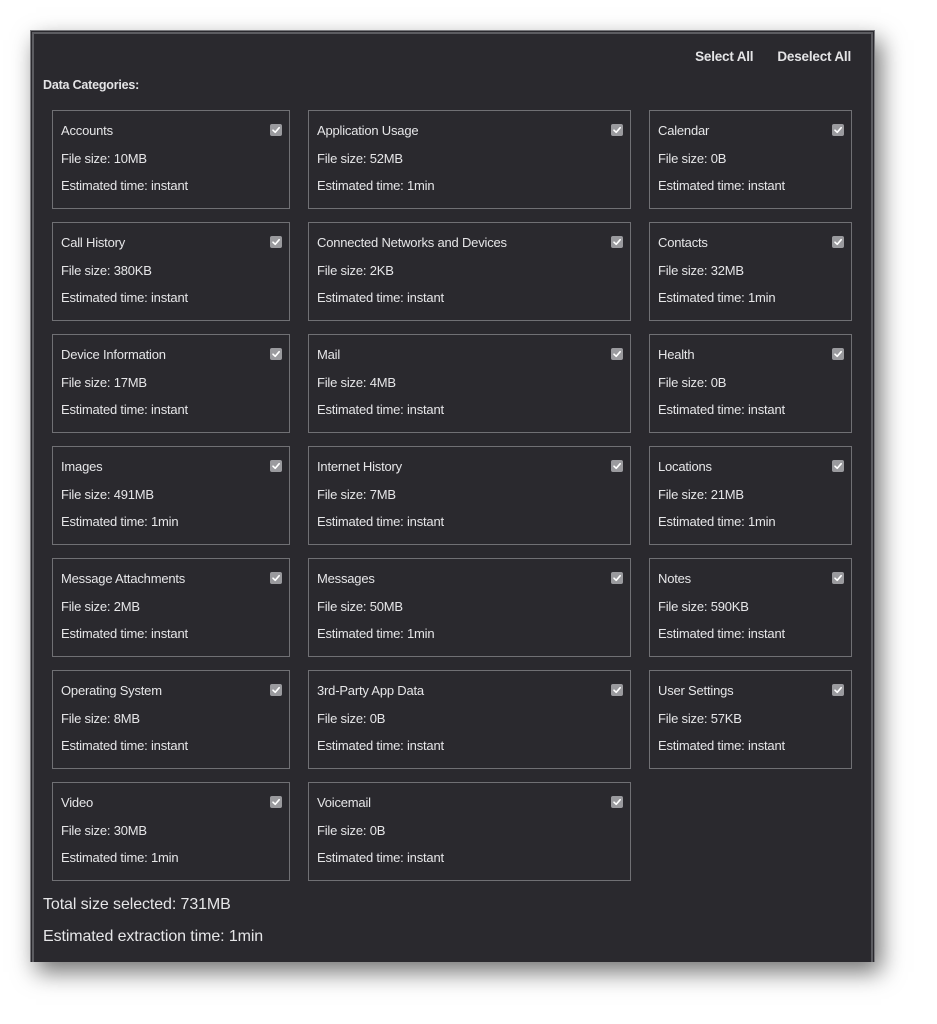 The height and width of the screenshot is (1024, 937). Describe the element at coordinates (107, 494) in the screenshot. I see `category-file-size: File size: 491MB` at that location.